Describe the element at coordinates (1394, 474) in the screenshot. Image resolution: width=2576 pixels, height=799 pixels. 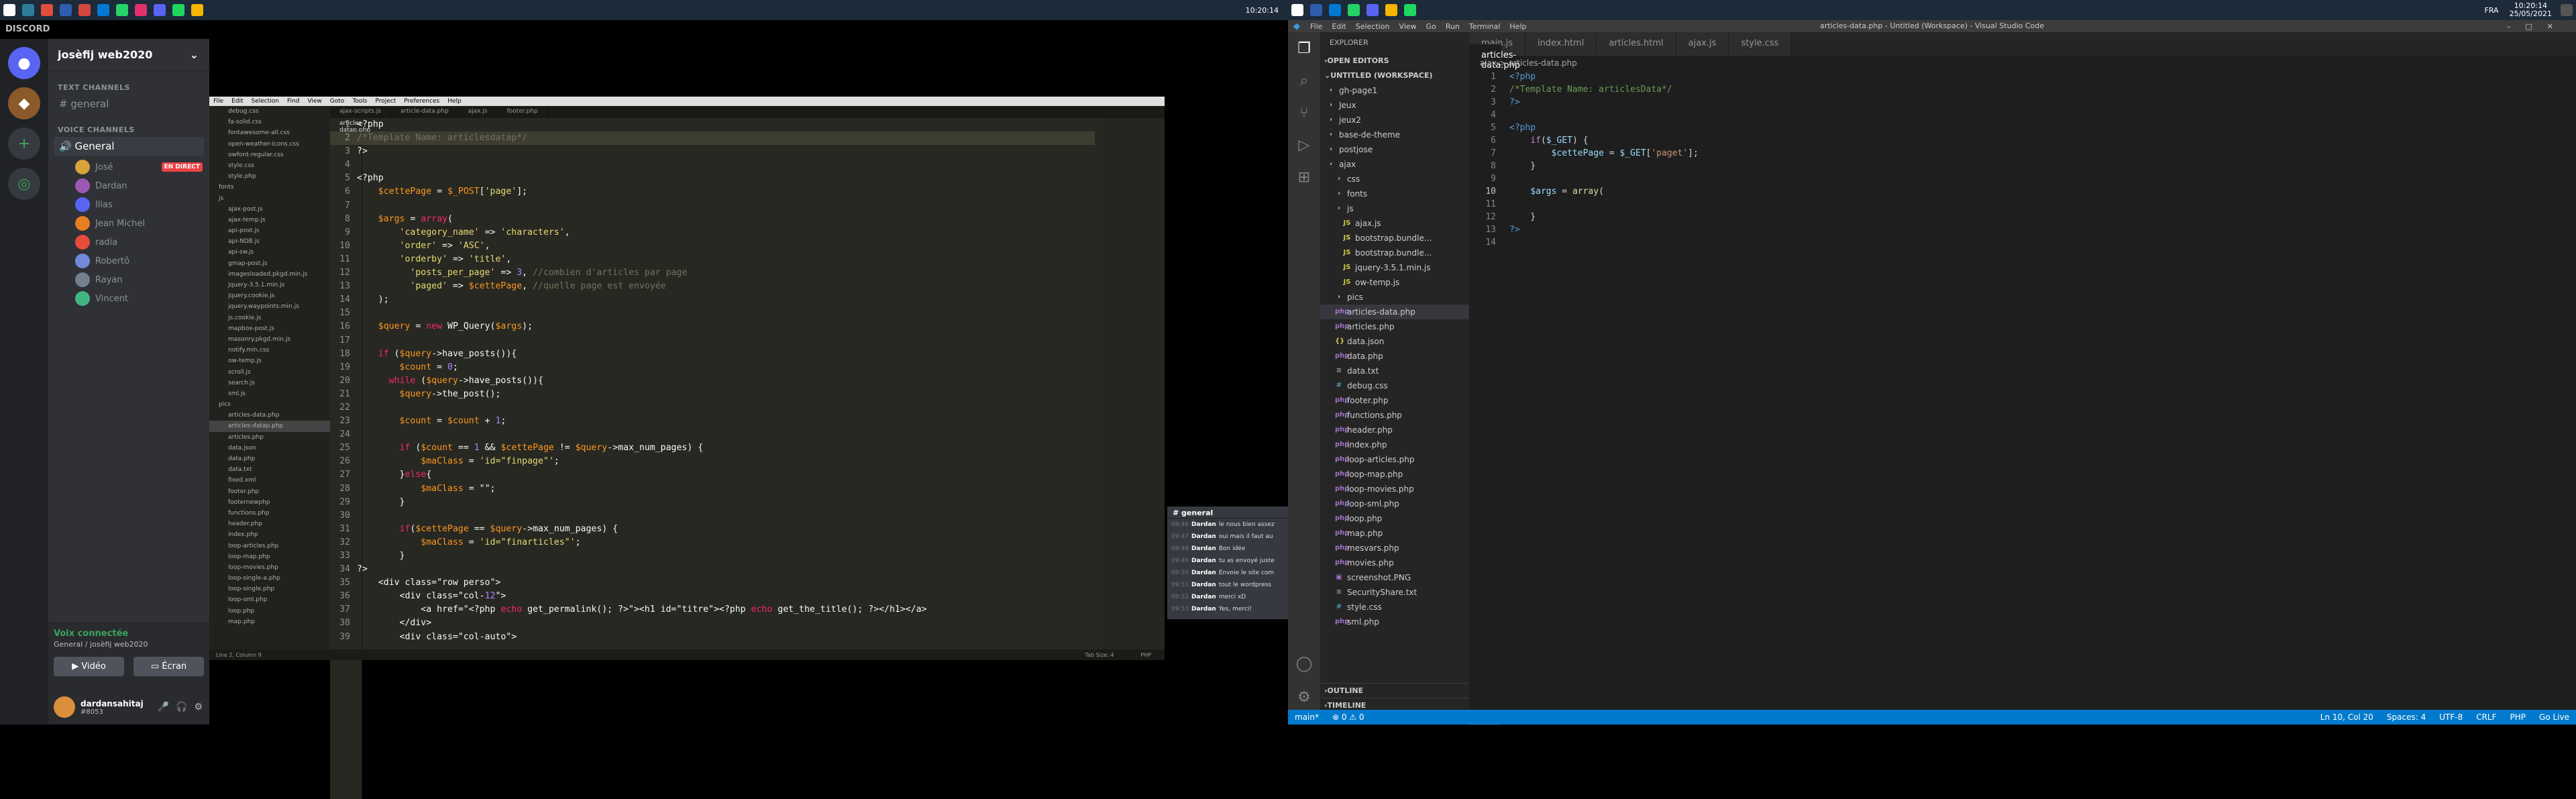
I see `file-item: php loop-map.php` at that location.